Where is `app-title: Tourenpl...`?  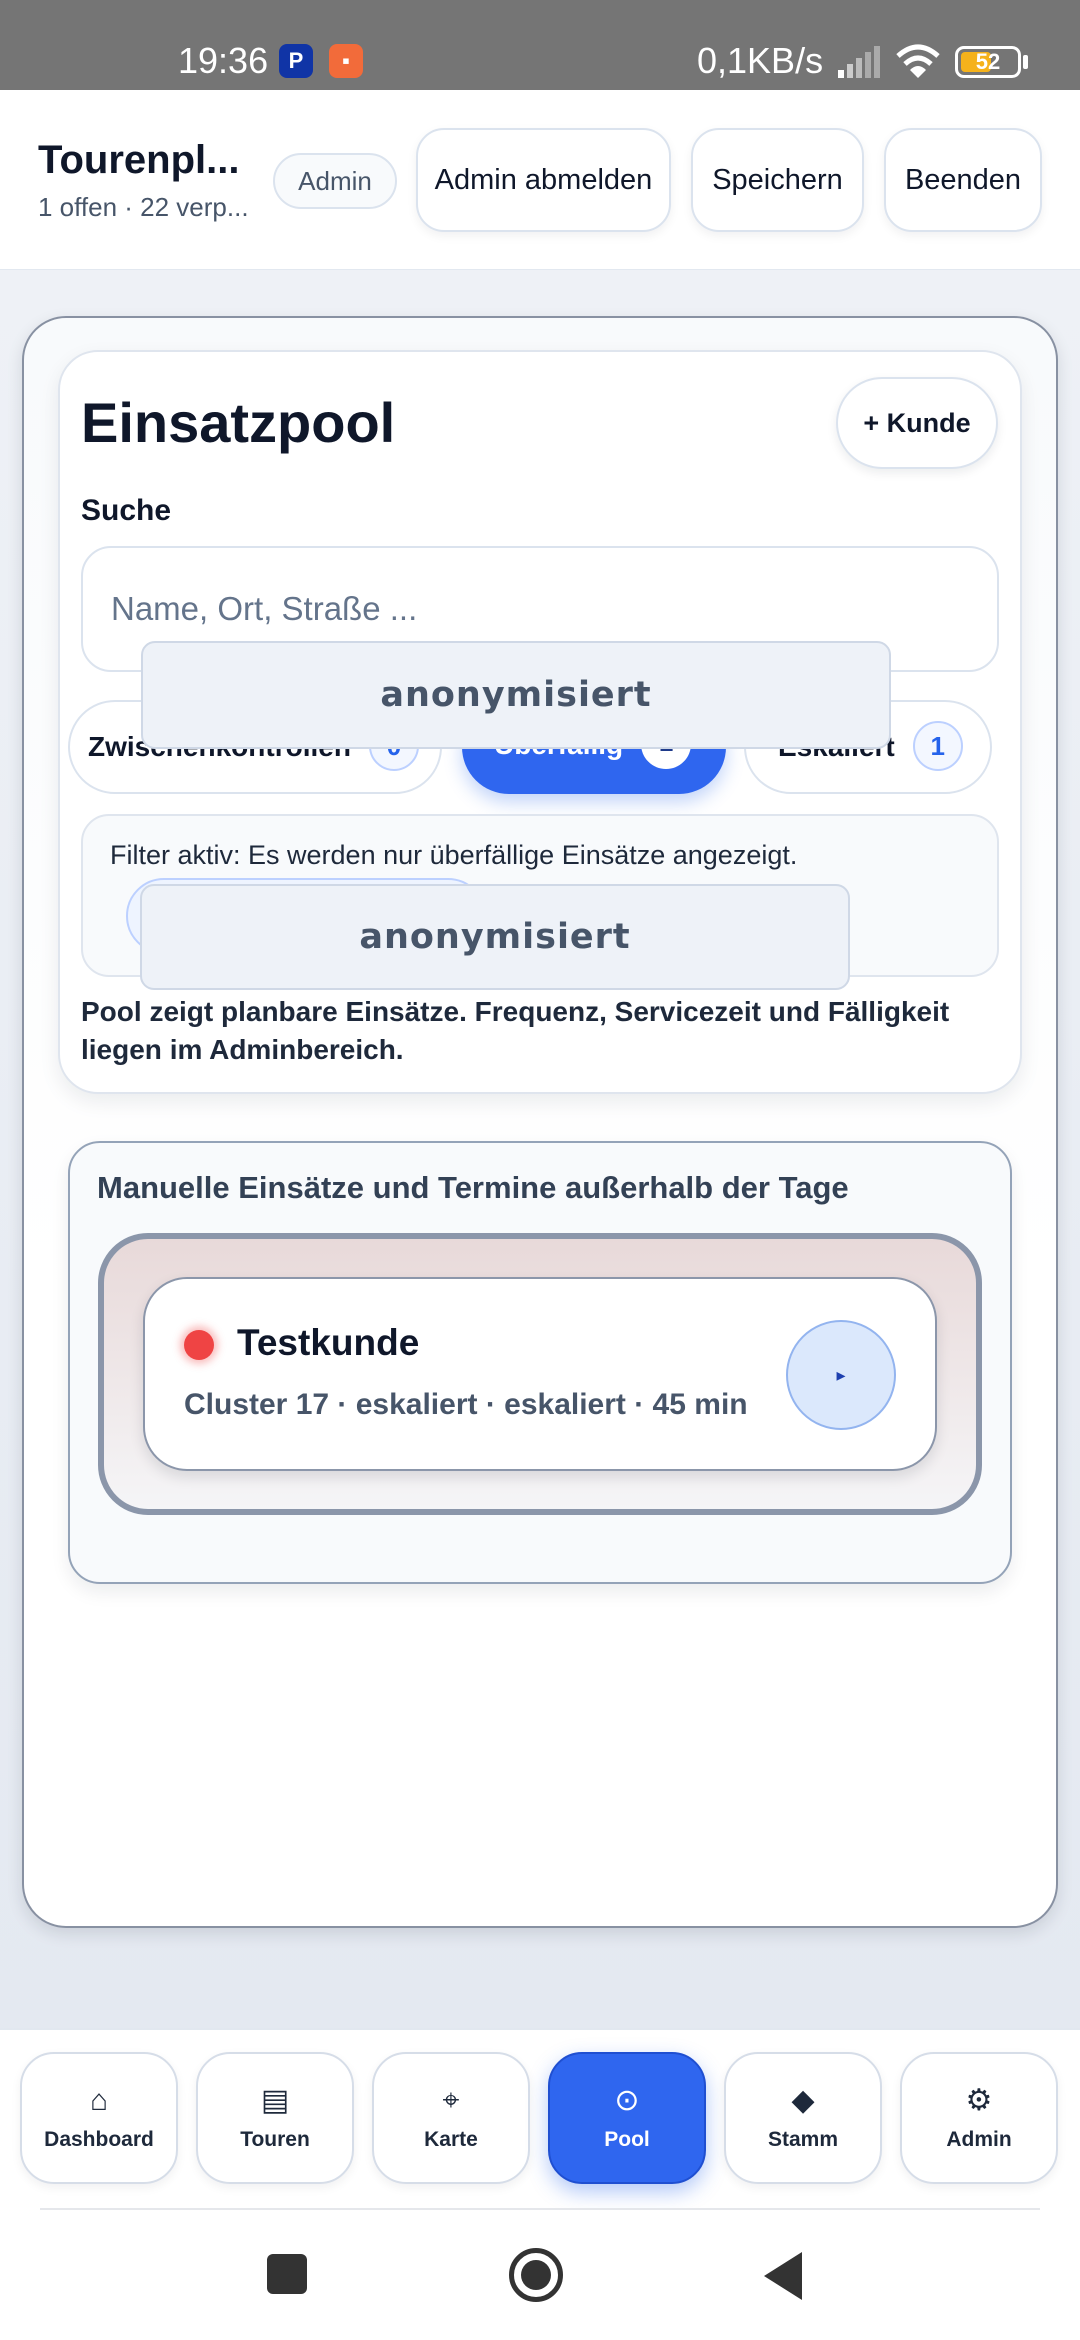
app-title: Tourenpl... is located at coordinates (139, 160).